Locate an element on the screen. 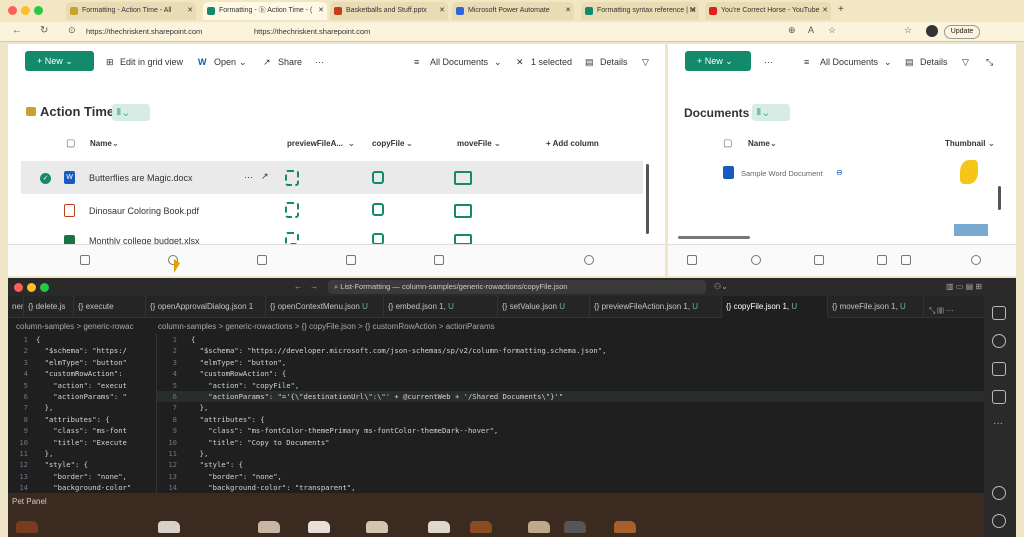 Image resolution: width=1024 pixels, height=537 pixels. account-icon is located at coordinates (999, 493).